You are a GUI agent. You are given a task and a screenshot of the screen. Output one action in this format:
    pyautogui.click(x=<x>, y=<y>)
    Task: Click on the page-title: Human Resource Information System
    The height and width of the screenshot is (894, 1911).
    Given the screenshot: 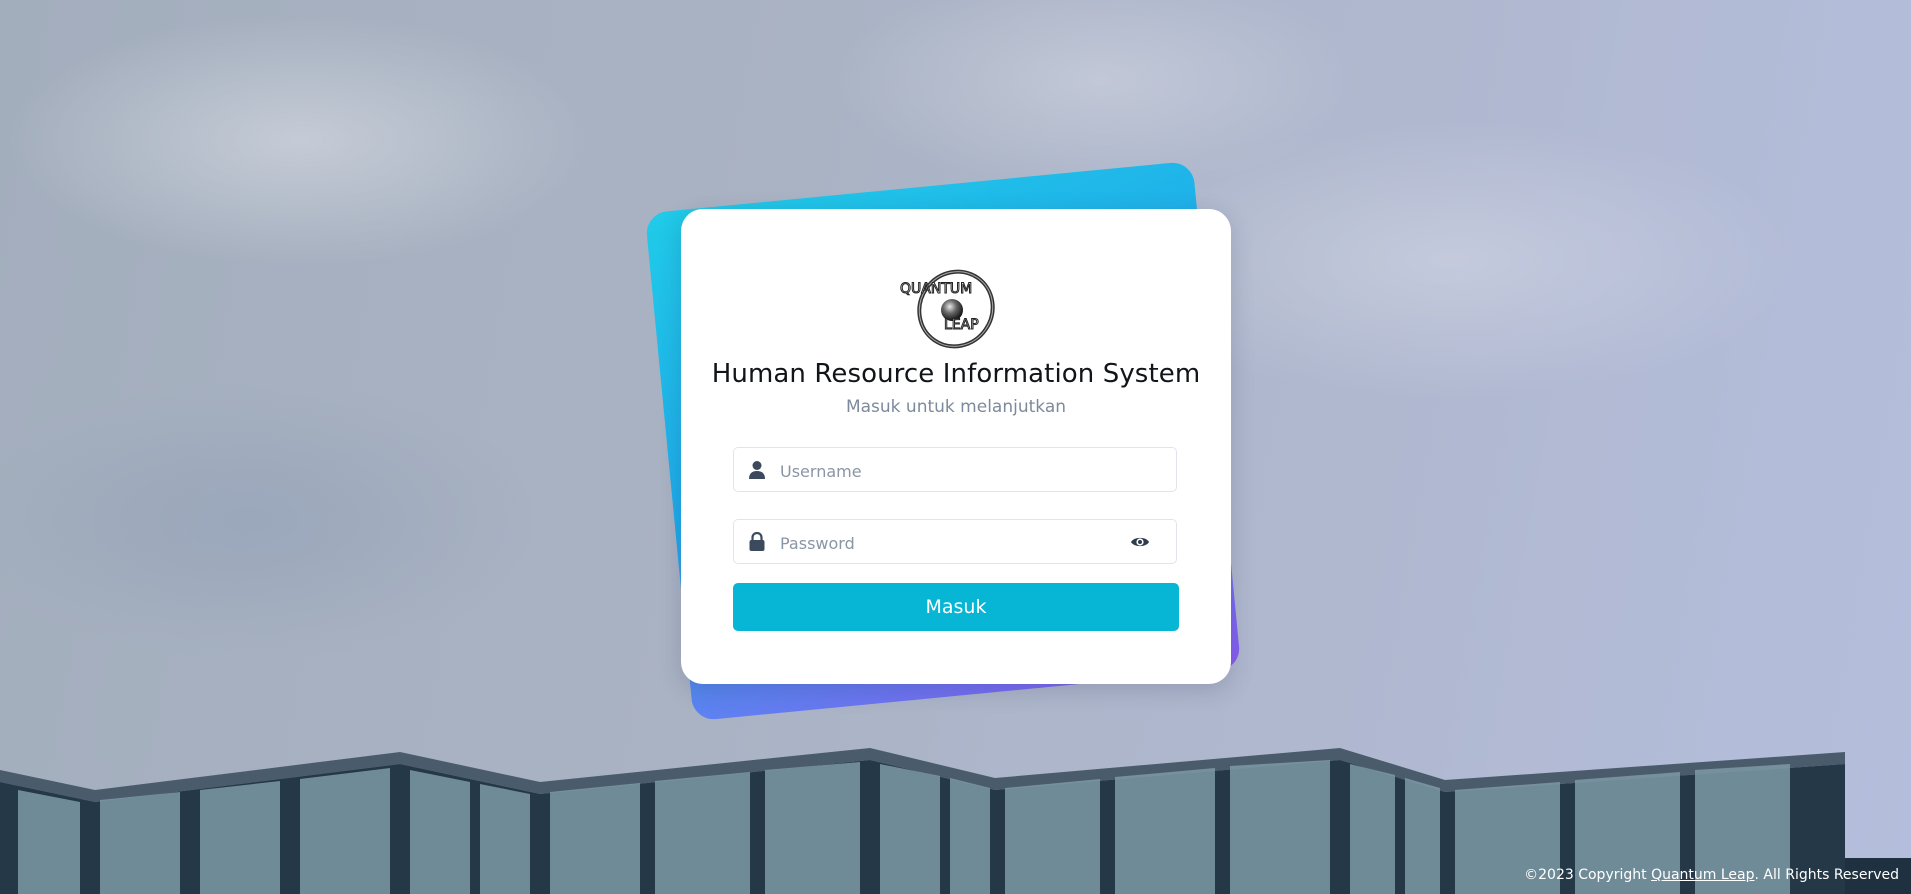 What is the action you would take?
    pyautogui.click(x=956, y=374)
    